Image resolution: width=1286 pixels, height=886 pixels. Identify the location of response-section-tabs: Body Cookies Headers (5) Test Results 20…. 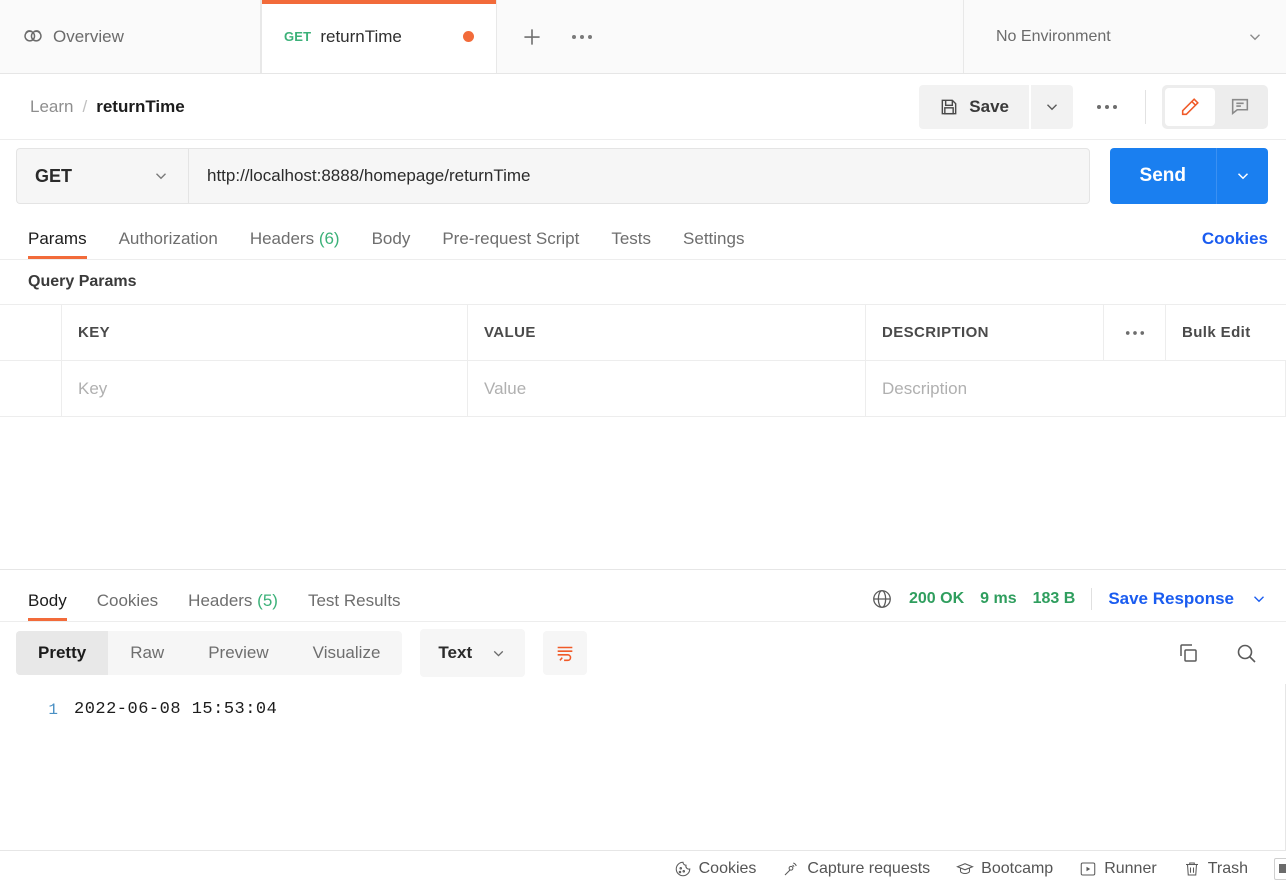
(643, 596).